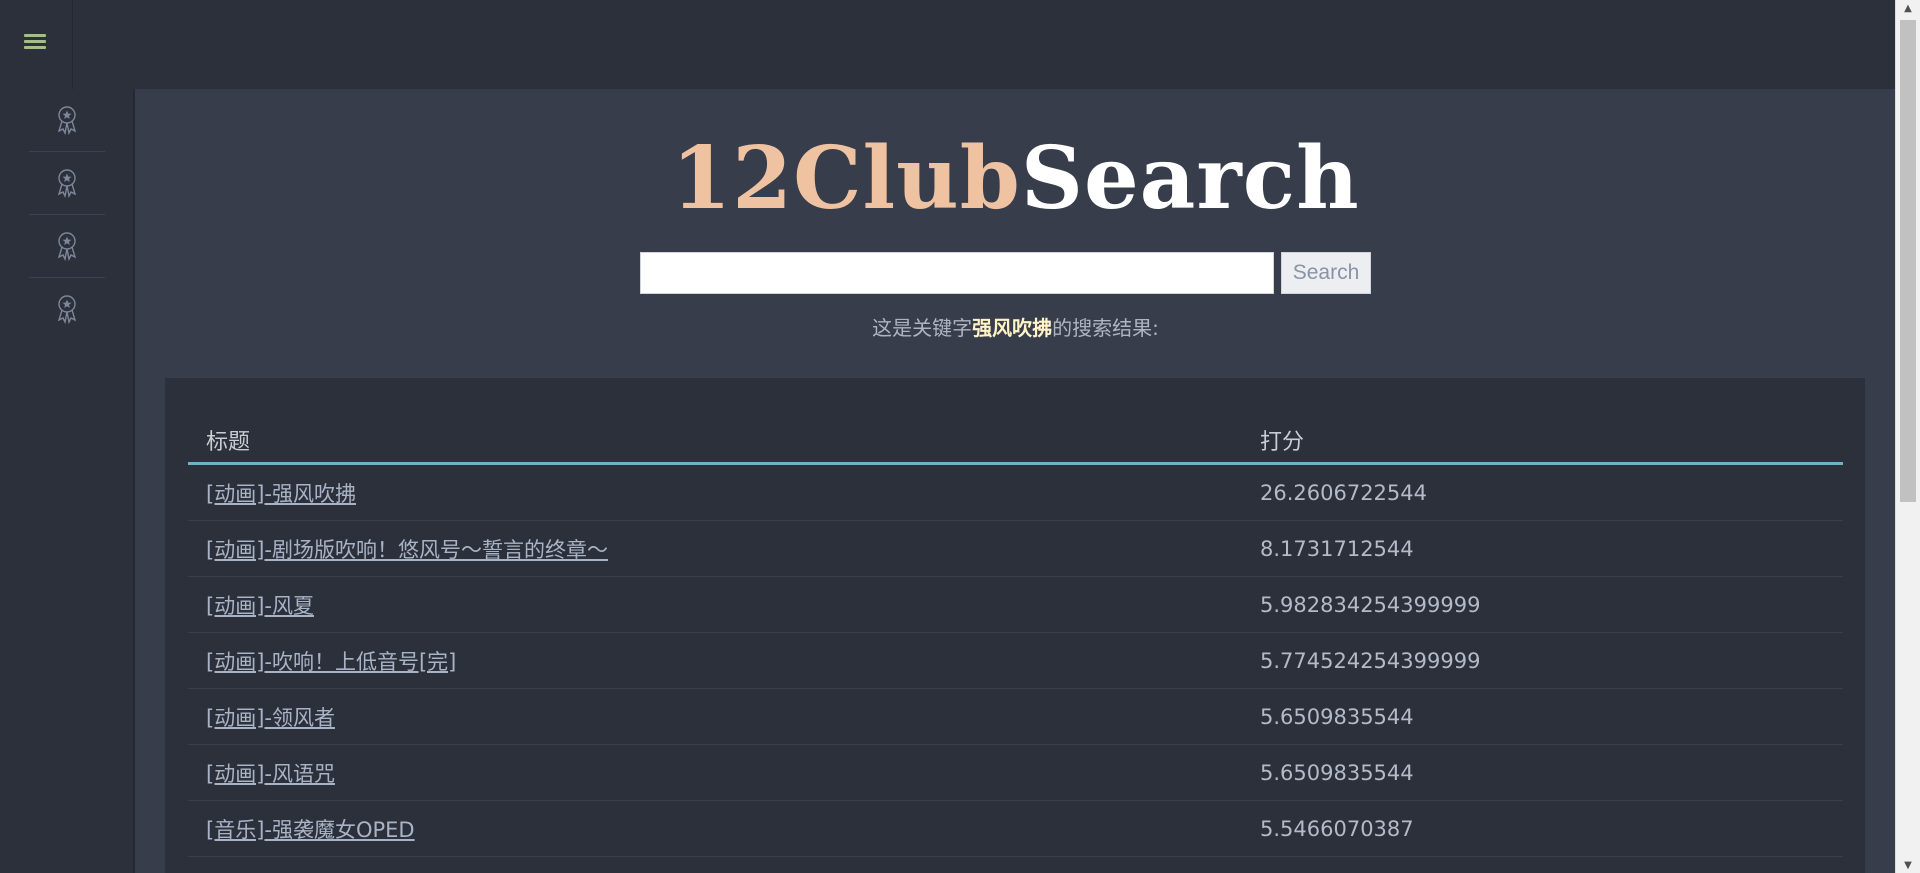 This screenshot has height=873, width=1920. I want to click on result-title-link: [动画]-剧场版吹响！悠风号～誓言的终章～, so click(407, 550).